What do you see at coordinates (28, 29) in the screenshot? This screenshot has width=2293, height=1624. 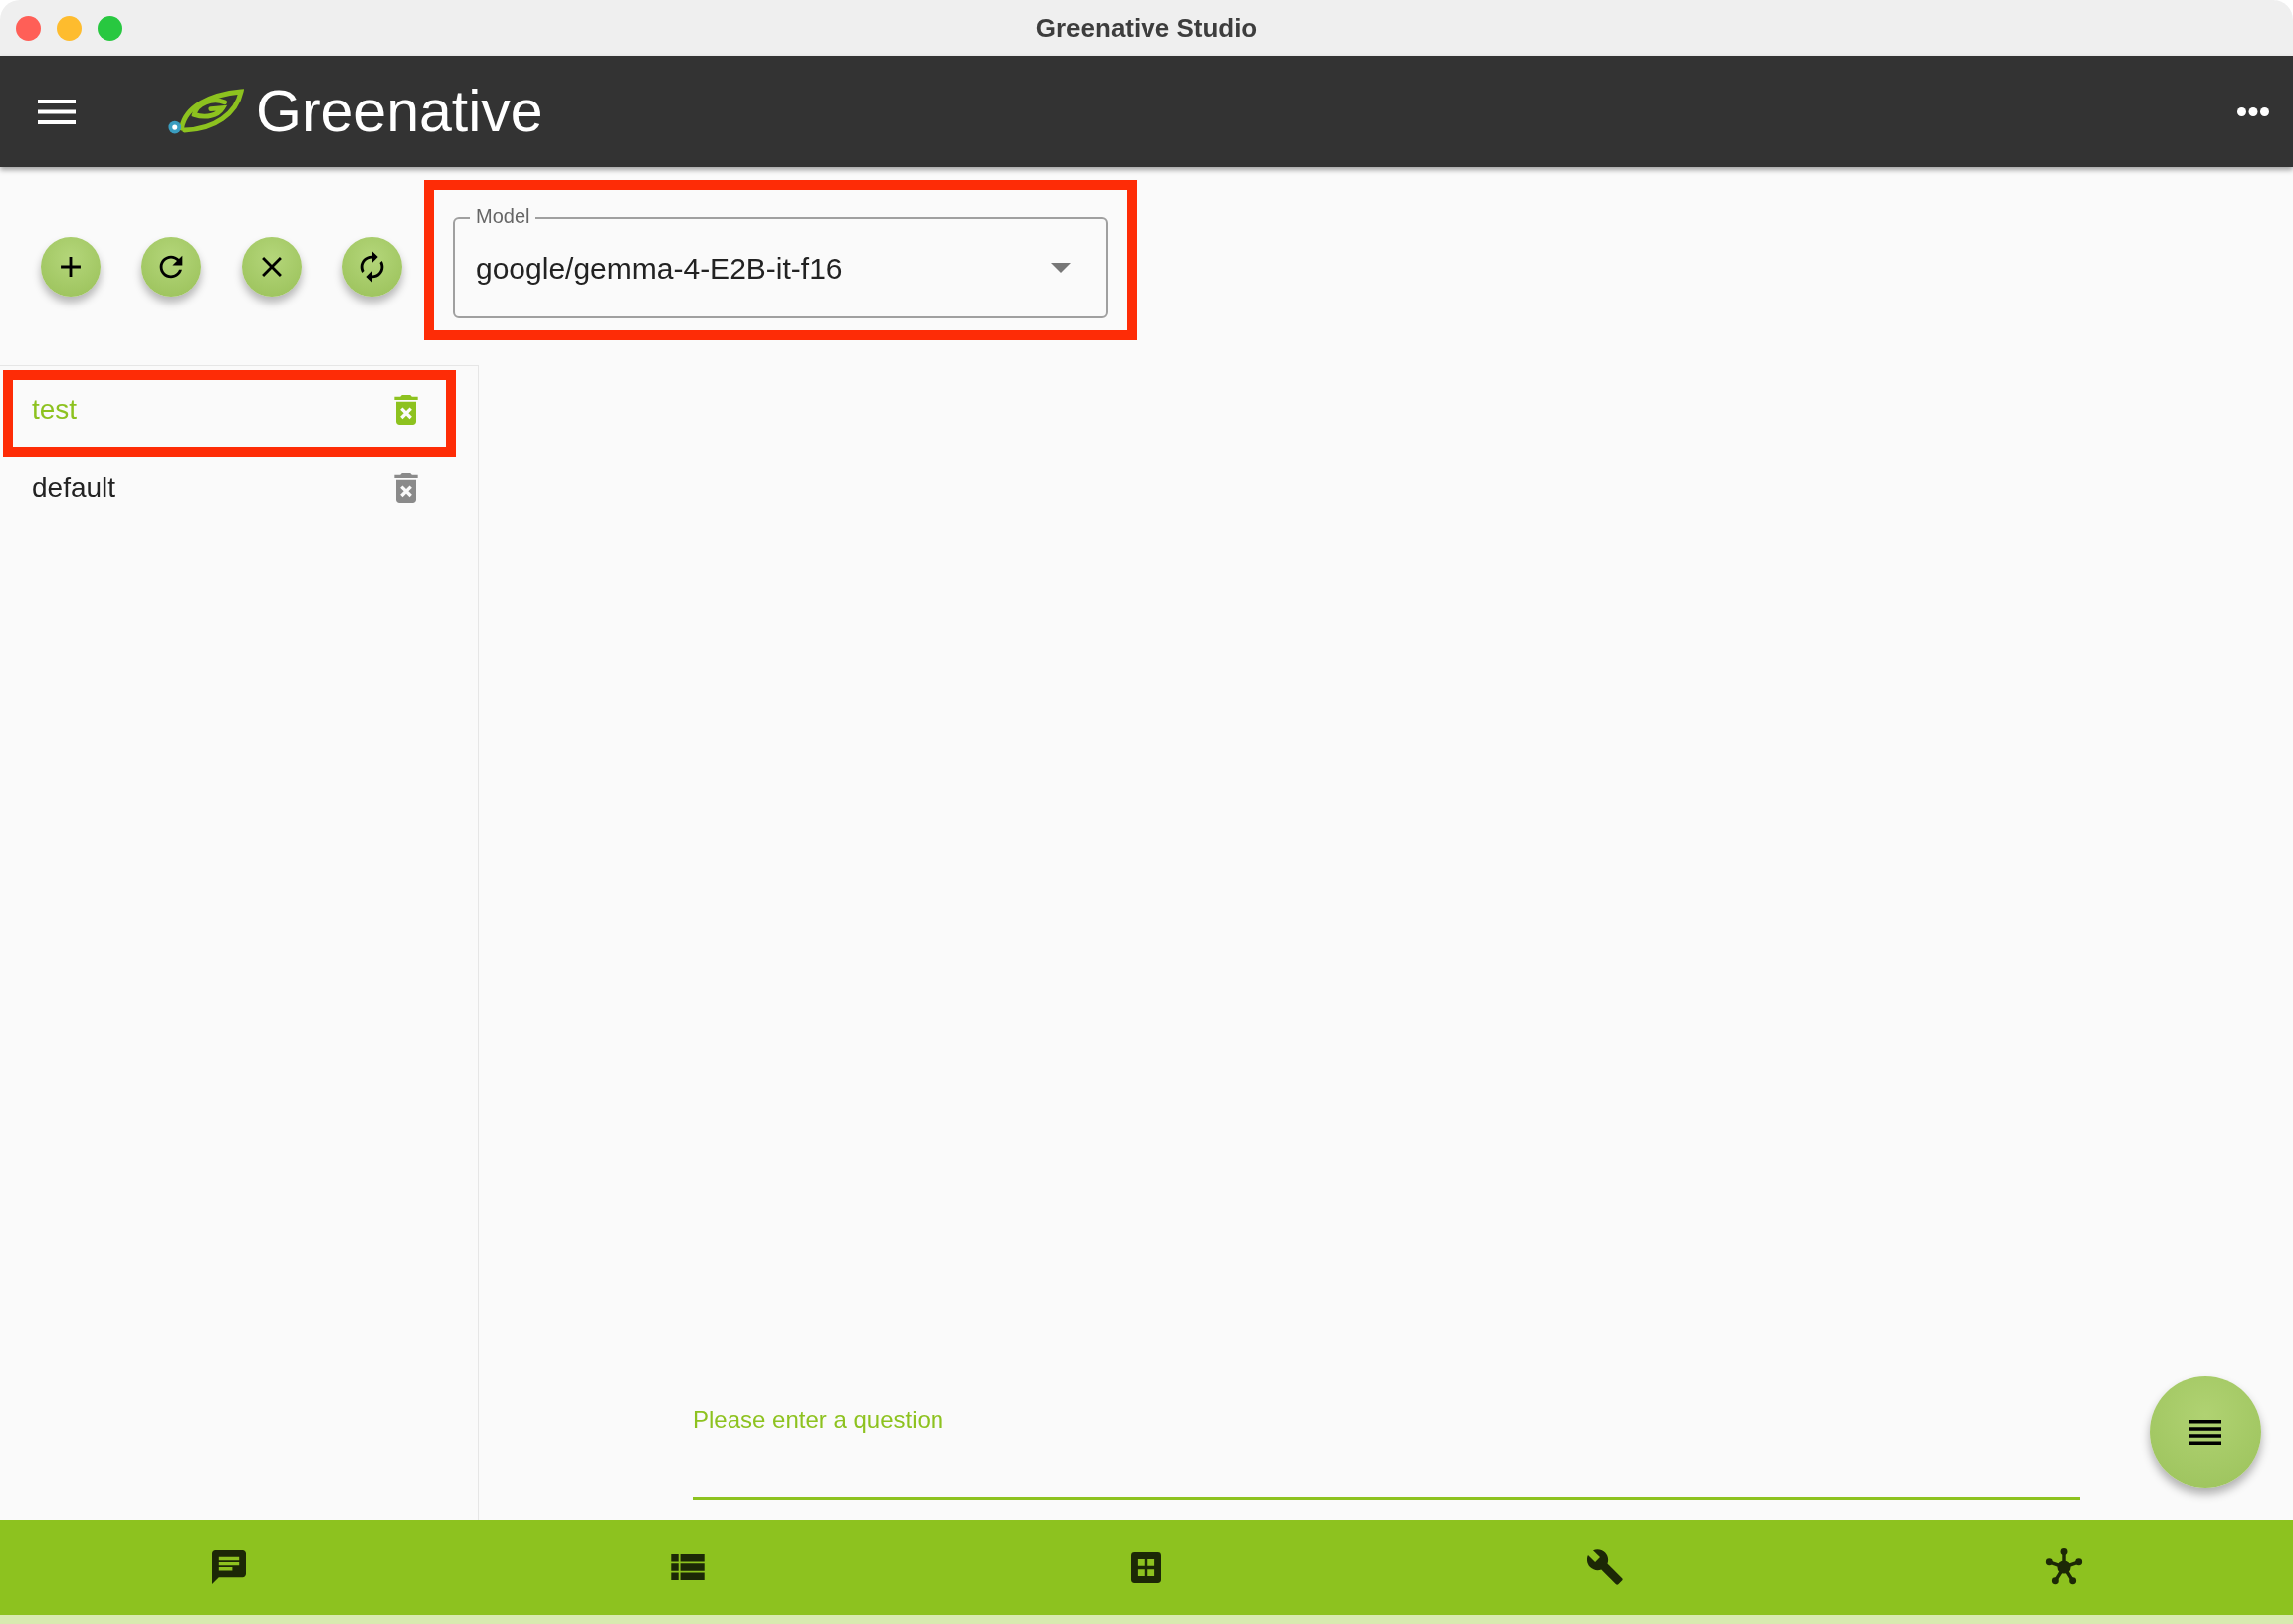 I see `close-window-icon` at bounding box center [28, 29].